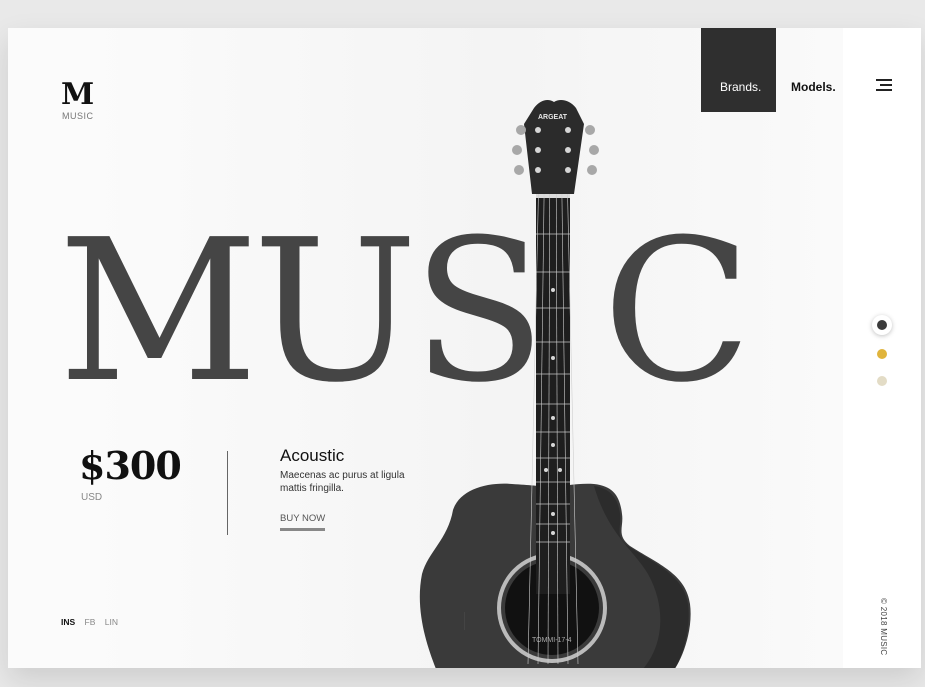 This screenshot has width=925, height=687. Describe the element at coordinates (882, 348) in the screenshot. I see `right-rail` at that location.